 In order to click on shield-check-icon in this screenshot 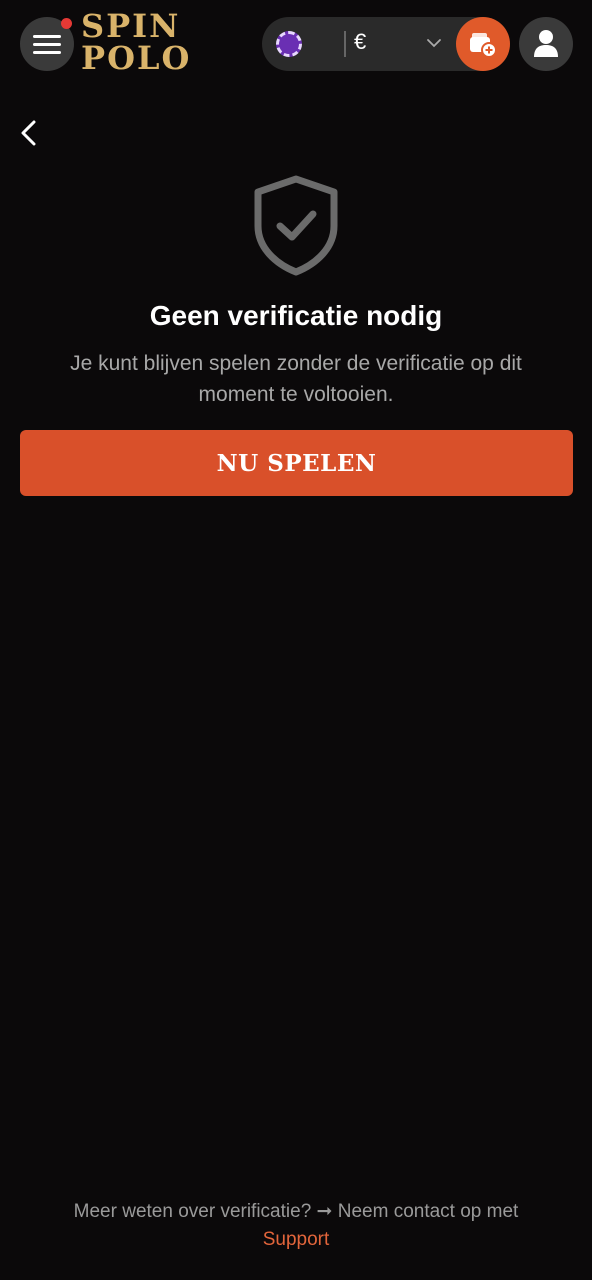, I will do `click(296, 225)`.